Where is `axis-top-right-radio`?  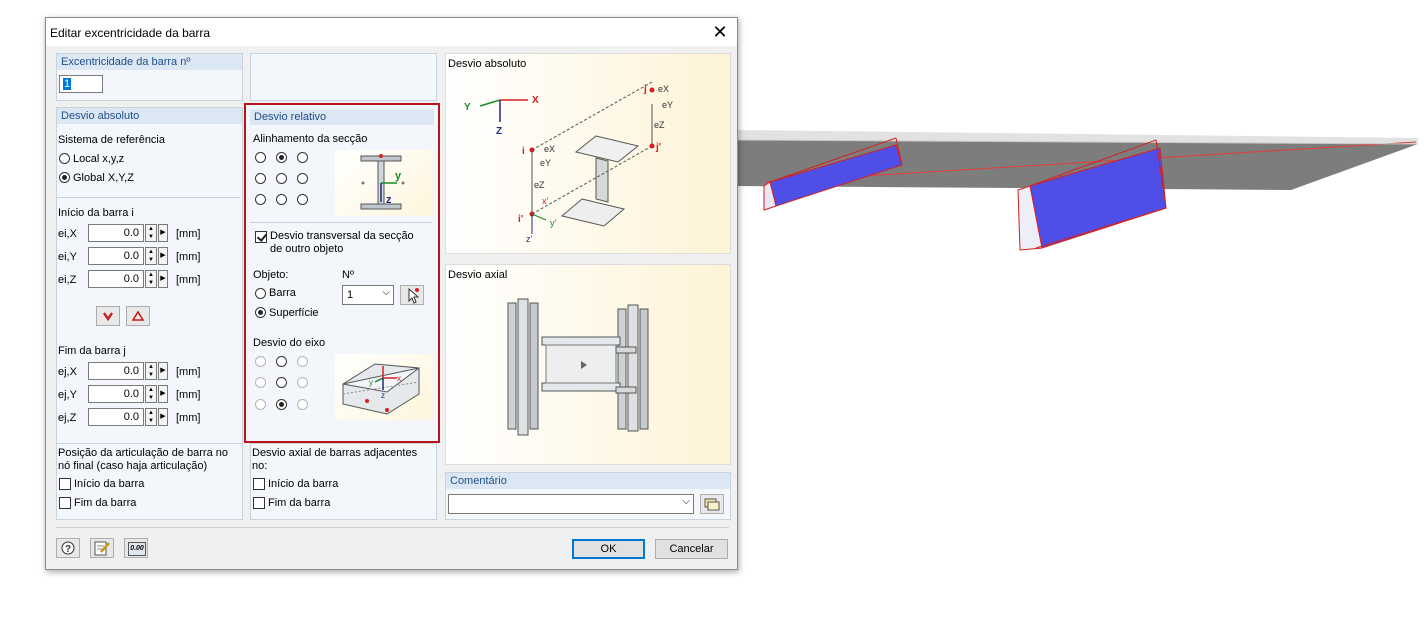
axis-top-right-radio is located at coordinates (302, 361).